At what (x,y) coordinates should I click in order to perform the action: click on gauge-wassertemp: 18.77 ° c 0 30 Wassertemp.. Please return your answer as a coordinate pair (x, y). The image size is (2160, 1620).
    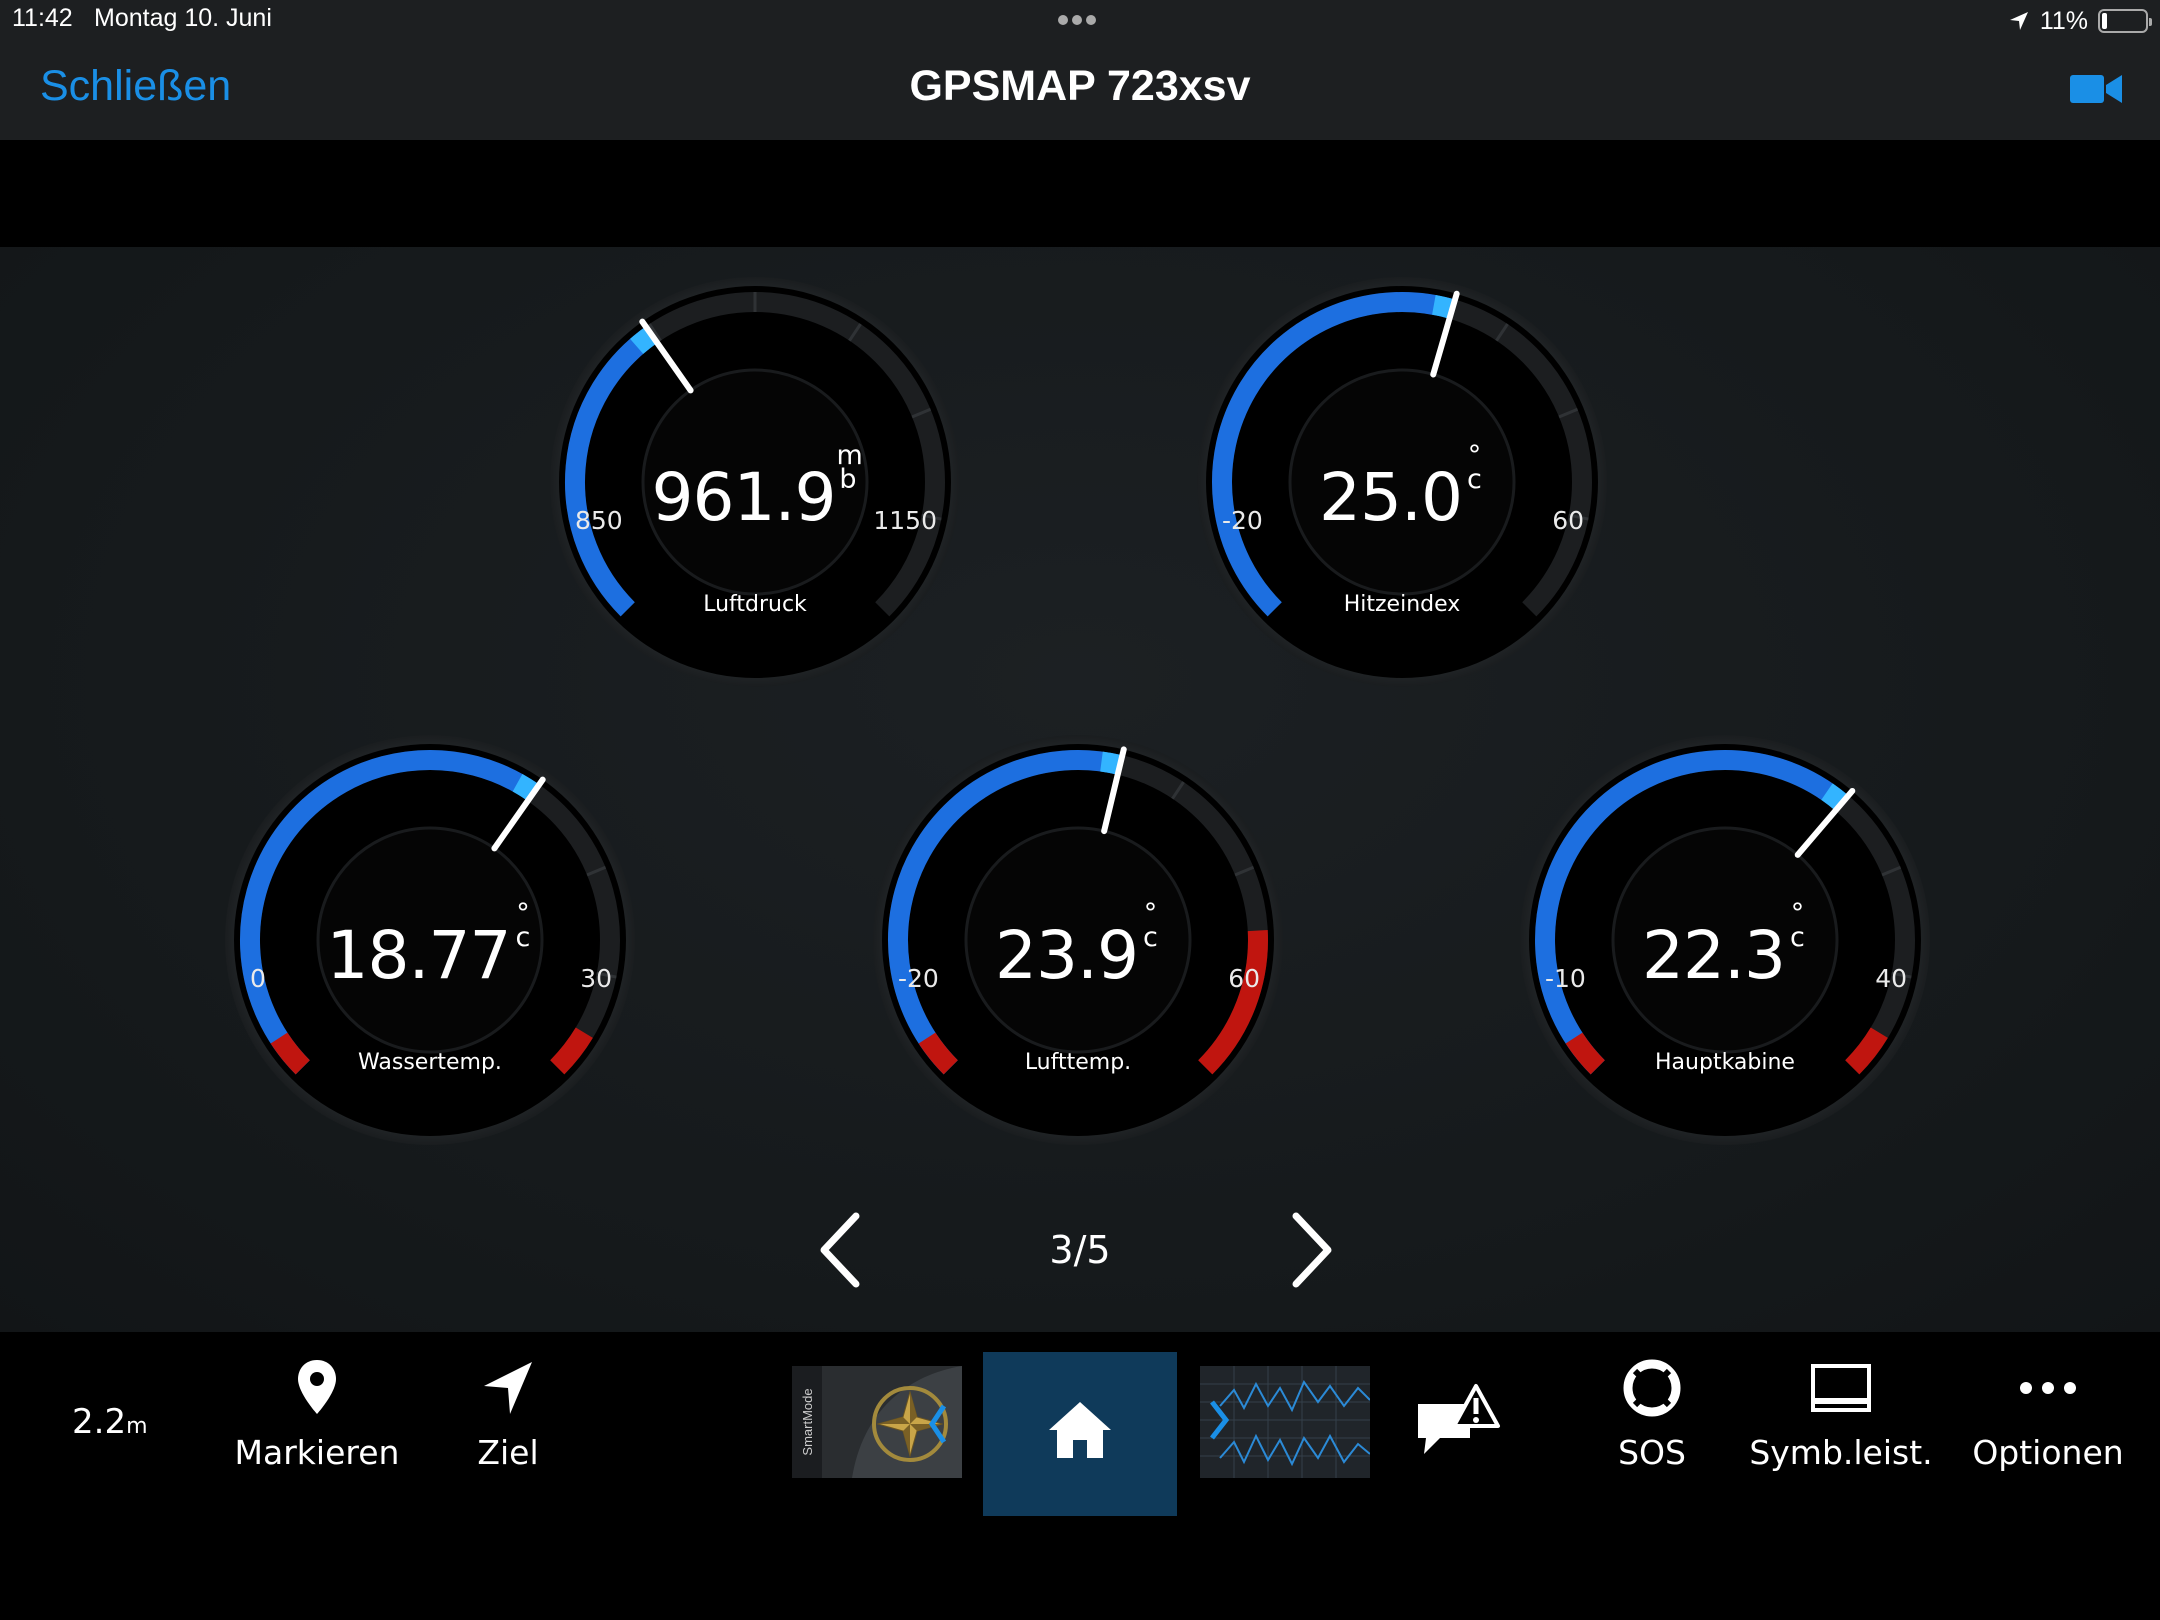
    Looking at the image, I should click on (430, 940).